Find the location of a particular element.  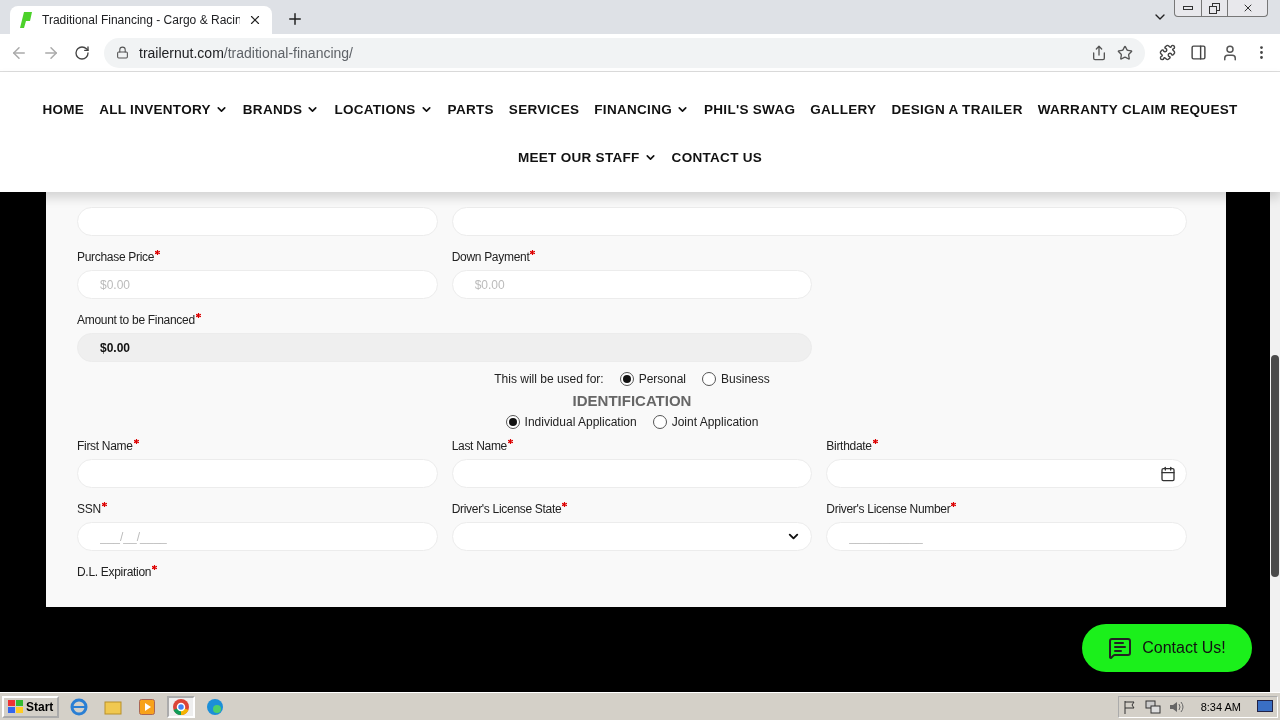

nav-link: WARRANTY CLAIM REQUEST is located at coordinates (1137, 109).